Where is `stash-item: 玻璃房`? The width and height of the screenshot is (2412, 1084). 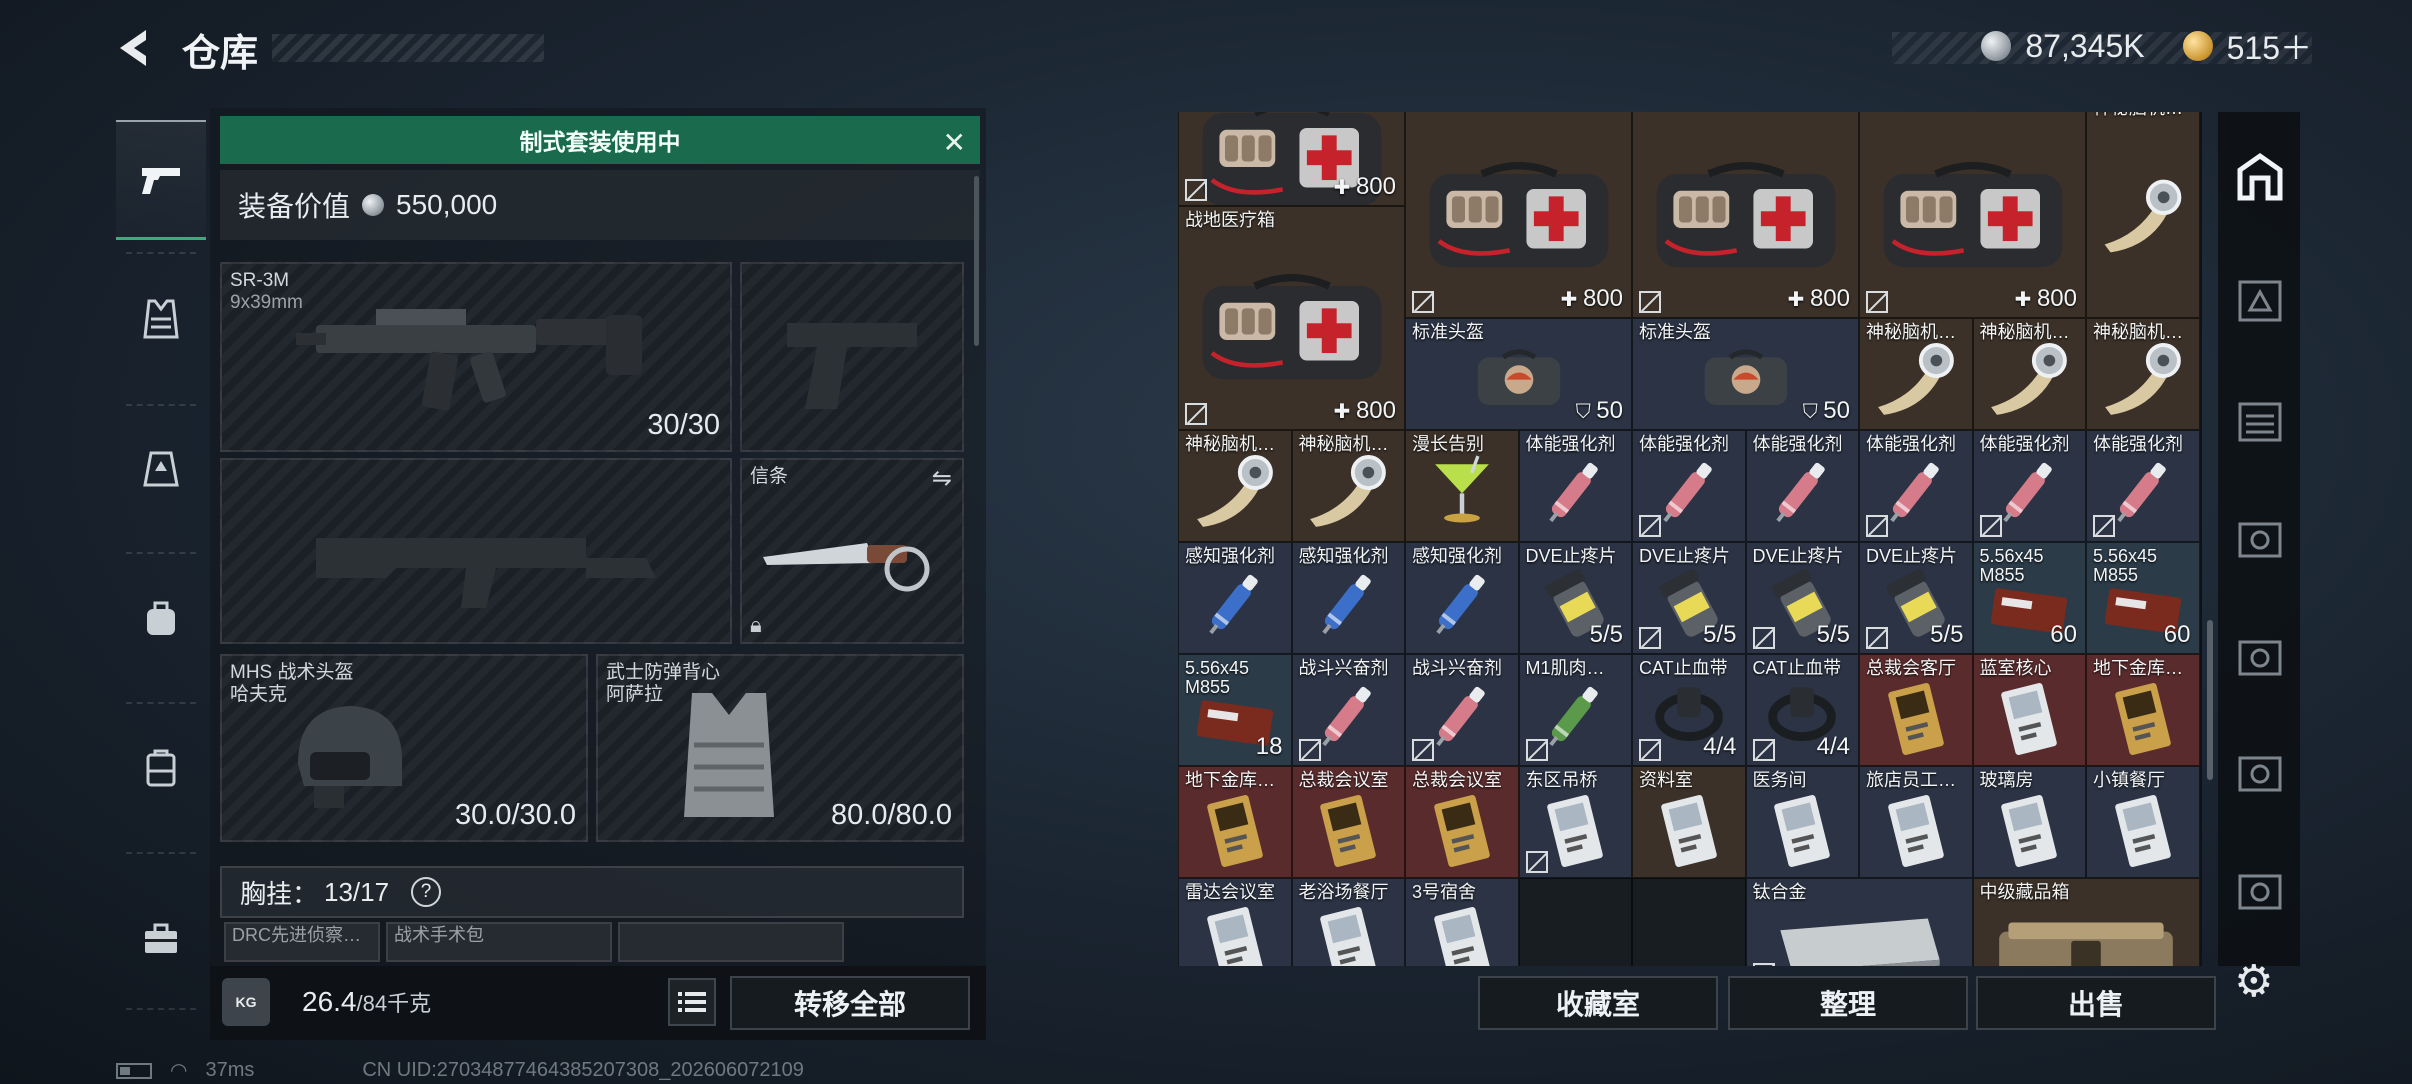
stash-item: 玻璃房 is located at coordinates (2029, 822).